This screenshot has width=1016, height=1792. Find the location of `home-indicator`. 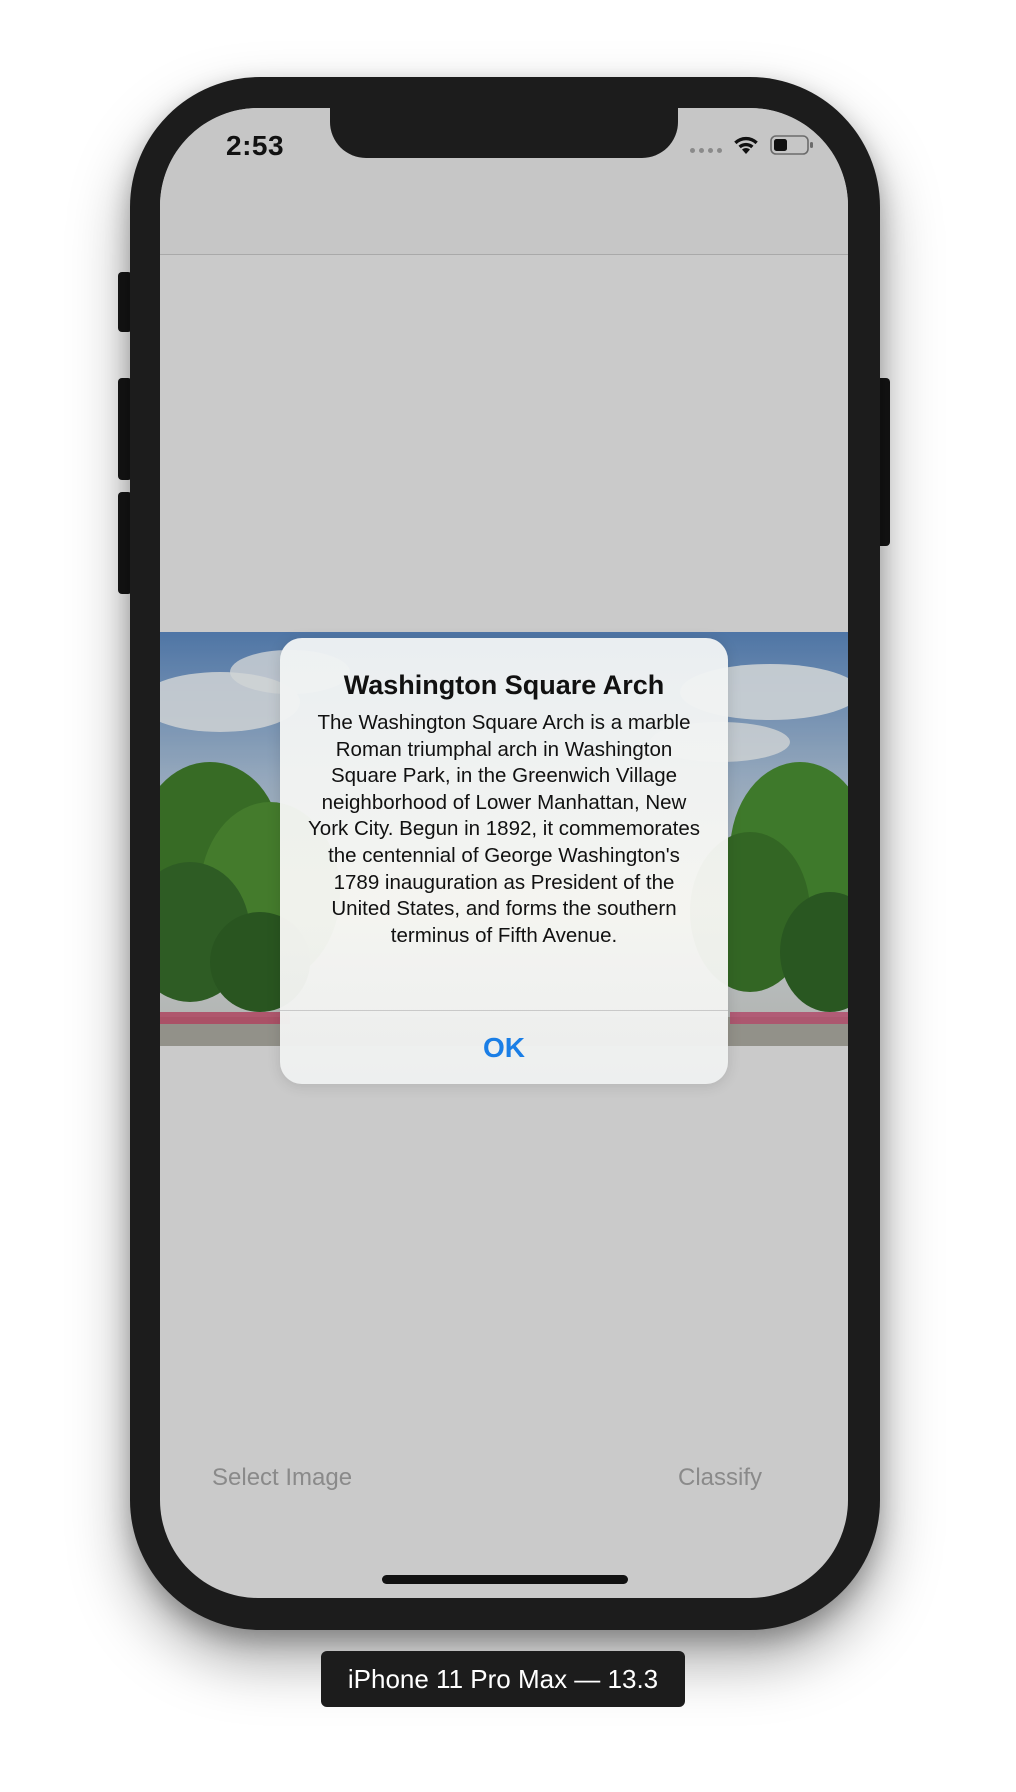

home-indicator is located at coordinates (505, 1579).